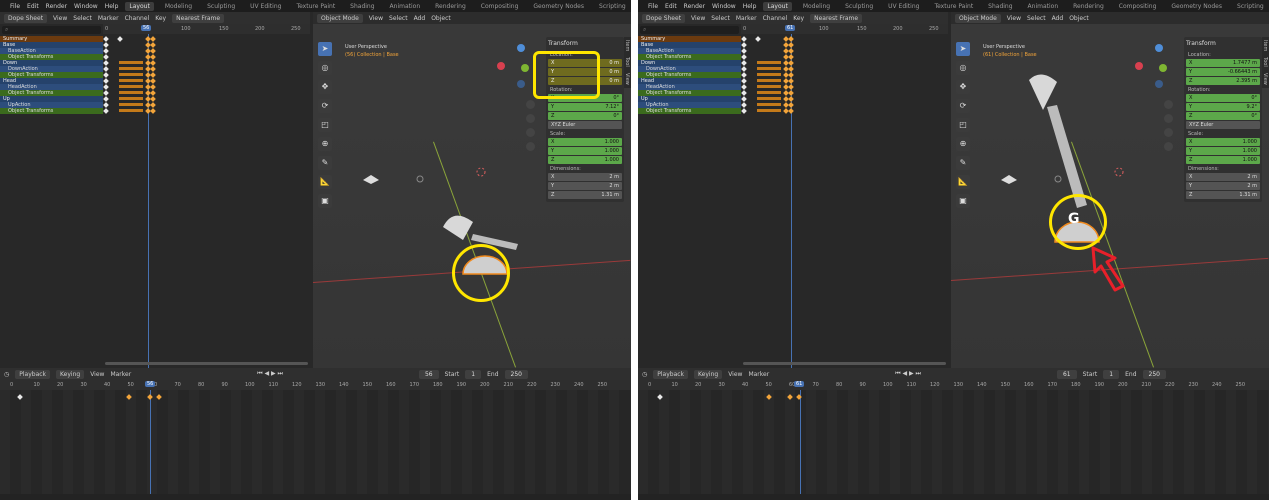 The height and width of the screenshot is (500, 1269). Describe the element at coordinates (708, 374) in the screenshot. I see `keying-menu: Keying` at that location.